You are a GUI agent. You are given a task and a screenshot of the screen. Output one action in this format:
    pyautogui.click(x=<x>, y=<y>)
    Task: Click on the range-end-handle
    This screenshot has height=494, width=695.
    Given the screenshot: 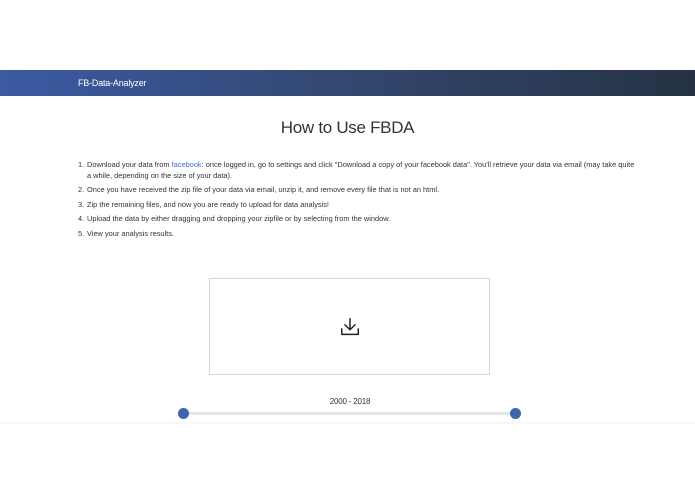 What is the action you would take?
    pyautogui.click(x=515, y=413)
    